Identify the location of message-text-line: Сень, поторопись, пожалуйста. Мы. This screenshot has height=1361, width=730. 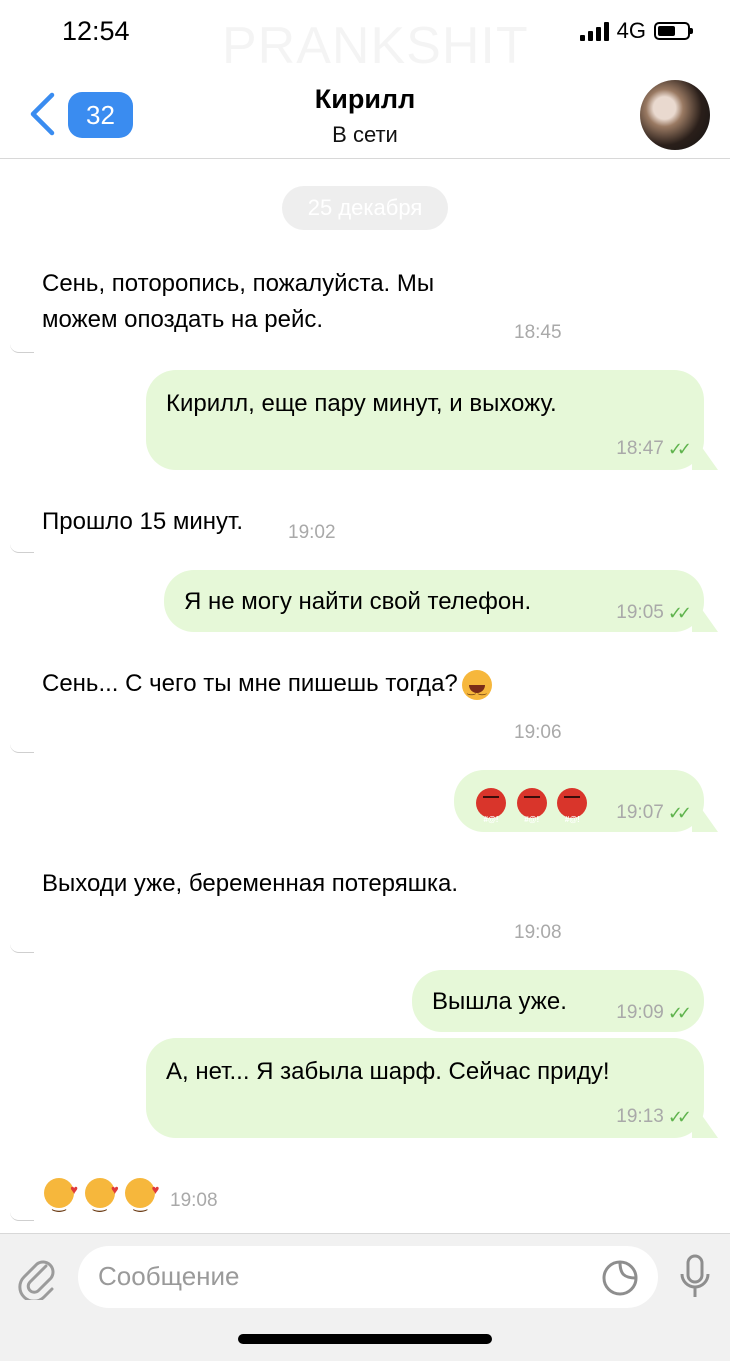
(238, 283).